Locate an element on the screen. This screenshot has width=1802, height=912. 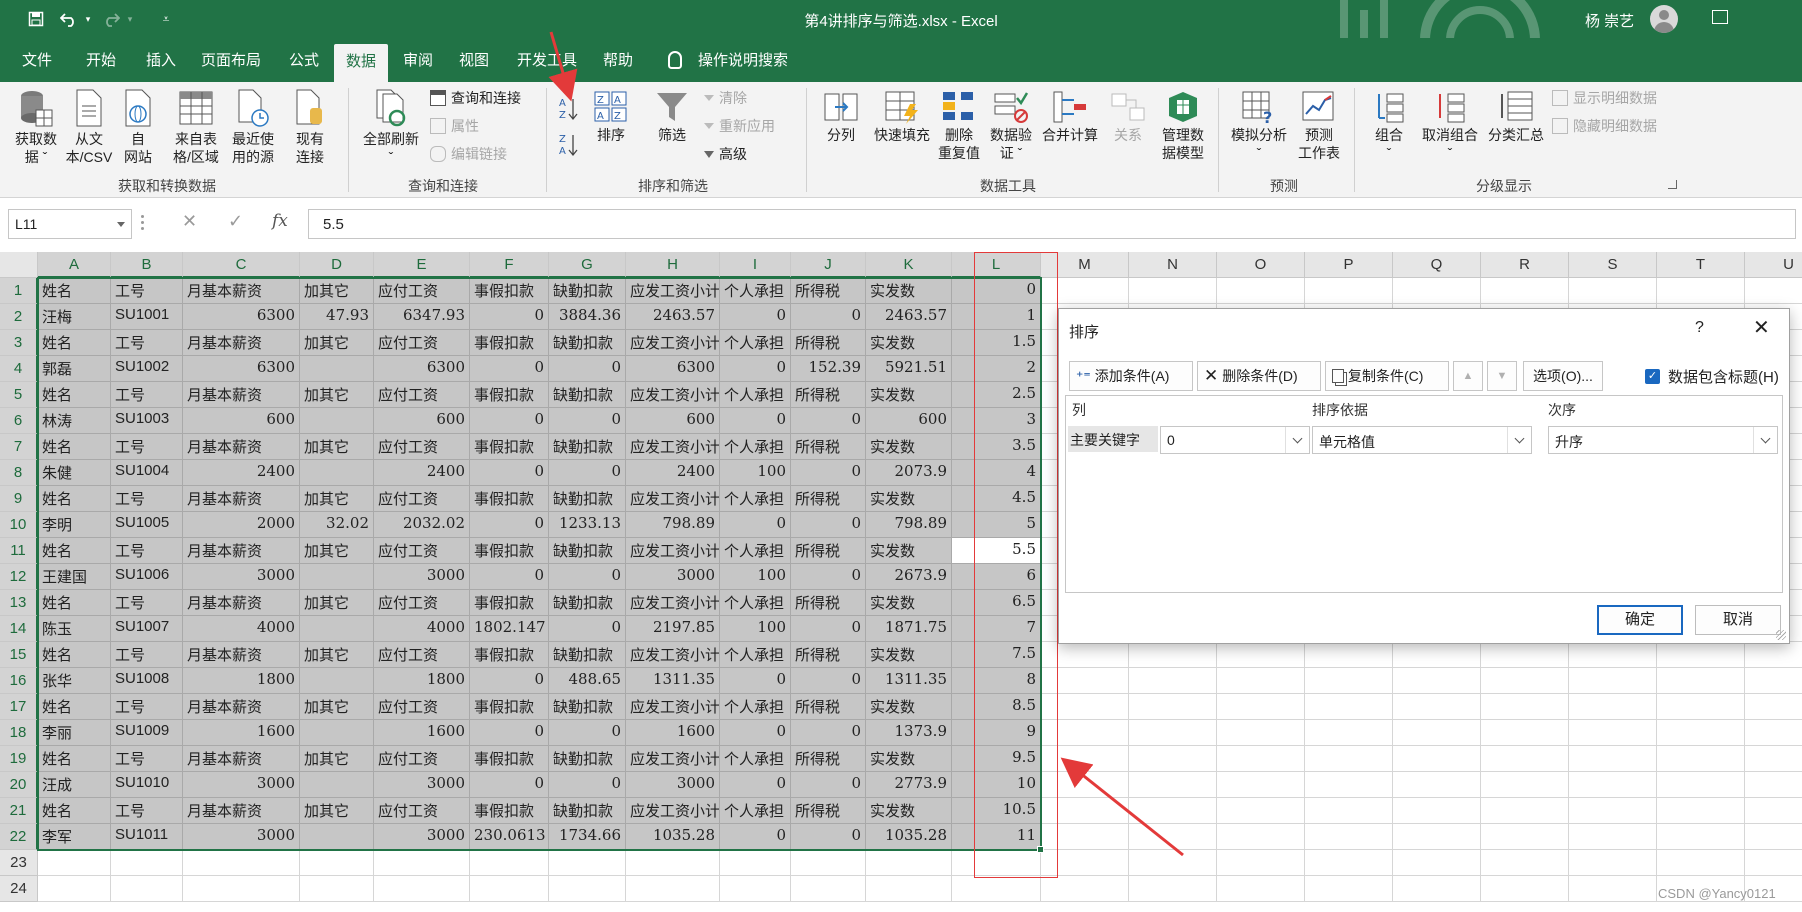
table-cell: 9.5 is located at coordinates (996, 759).